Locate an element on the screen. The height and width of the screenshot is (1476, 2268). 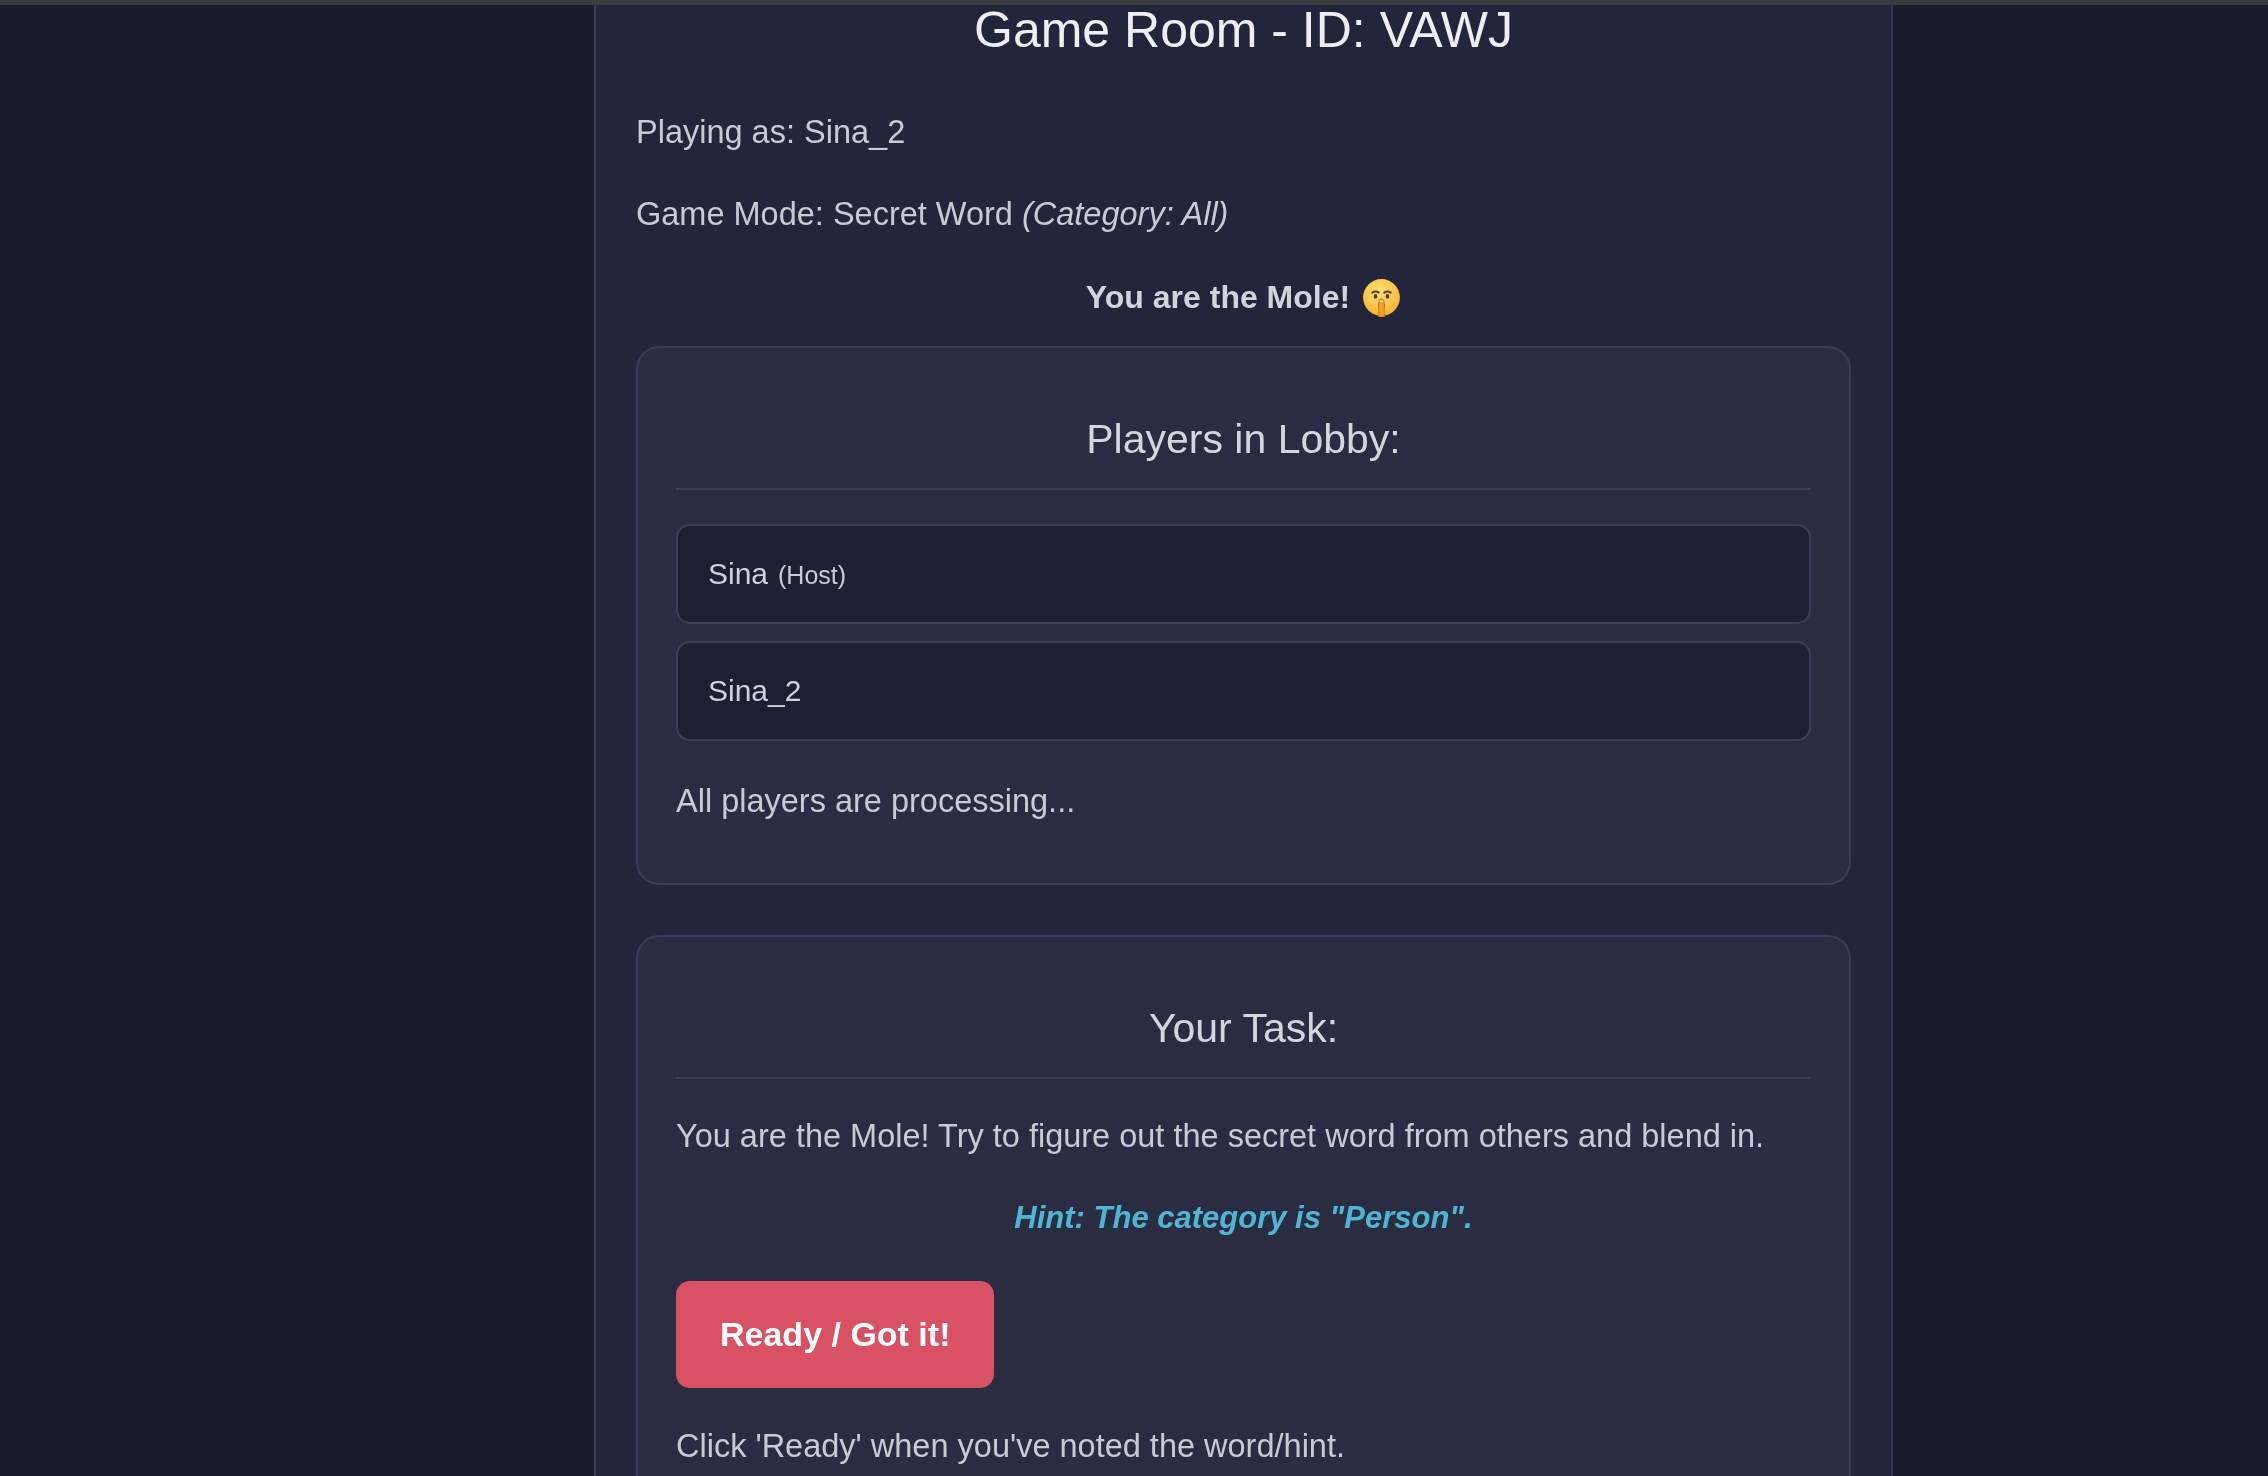
ready-button: Ready / Got it! is located at coordinates (835, 1334).